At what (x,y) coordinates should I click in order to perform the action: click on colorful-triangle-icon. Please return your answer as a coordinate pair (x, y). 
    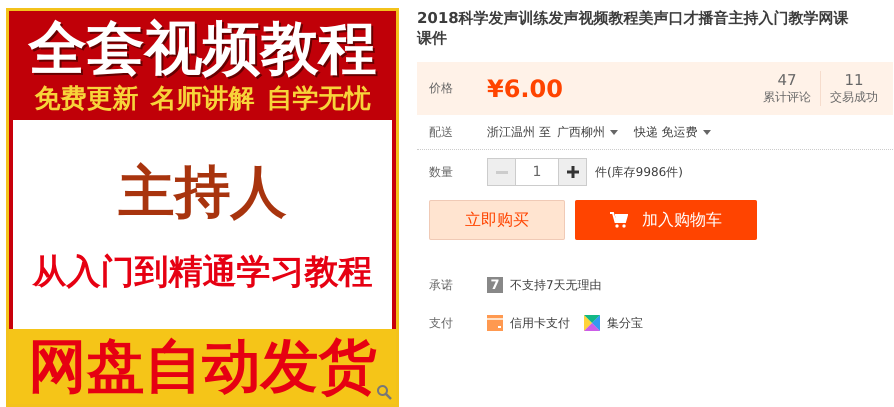
    Looking at the image, I should click on (592, 323).